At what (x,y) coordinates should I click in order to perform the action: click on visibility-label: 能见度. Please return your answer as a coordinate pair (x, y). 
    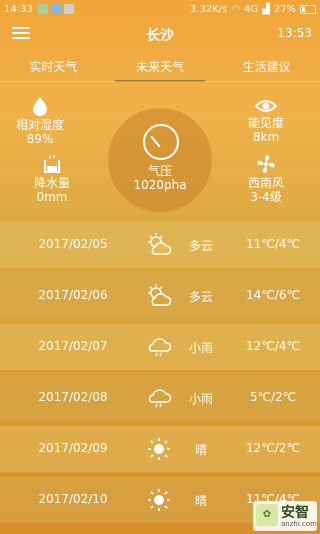
    Looking at the image, I should click on (265, 123).